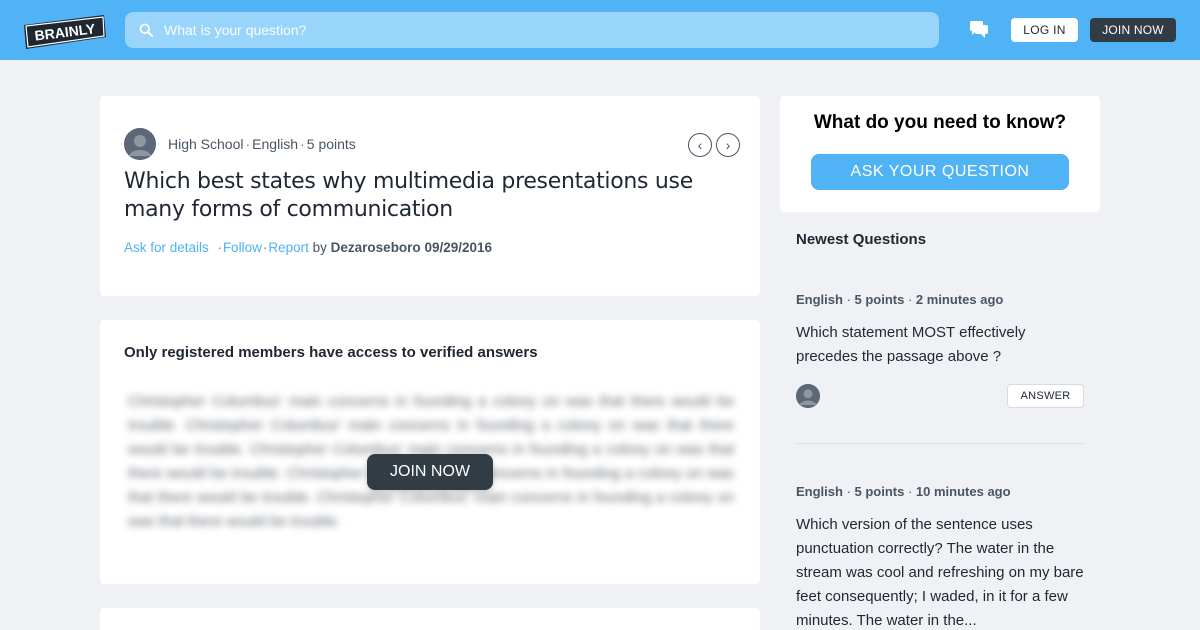 This screenshot has height=630, width=1200. Describe the element at coordinates (861, 239) in the screenshot. I see `newest-questions-title: Newest Questions` at that location.